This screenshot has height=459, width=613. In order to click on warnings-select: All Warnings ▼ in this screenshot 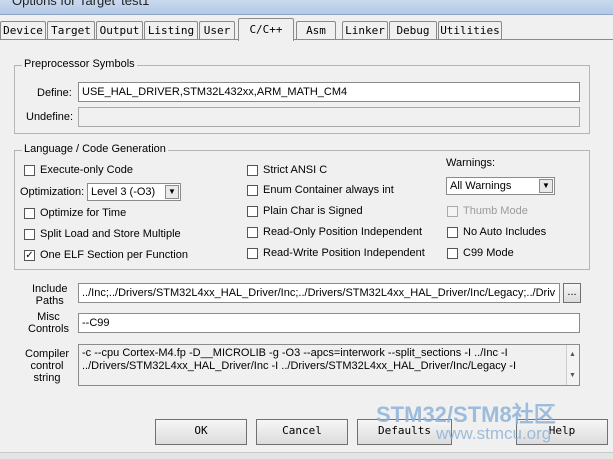, I will do `click(500, 186)`.